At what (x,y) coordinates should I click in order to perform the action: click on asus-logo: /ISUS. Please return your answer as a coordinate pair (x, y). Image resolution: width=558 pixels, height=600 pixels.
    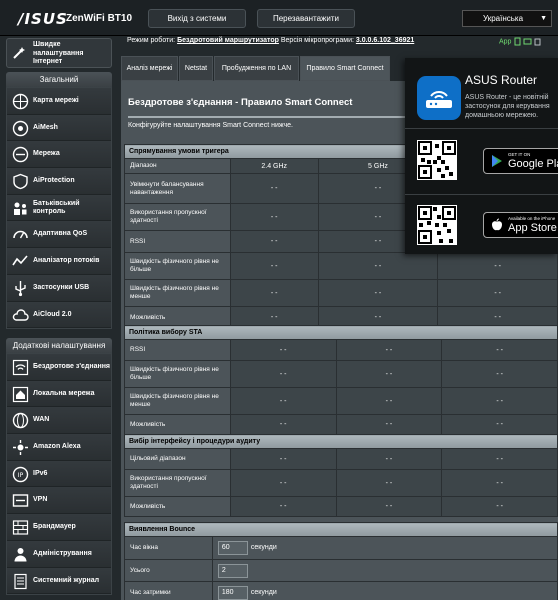
    Looking at the image, I should click on (43, 19).